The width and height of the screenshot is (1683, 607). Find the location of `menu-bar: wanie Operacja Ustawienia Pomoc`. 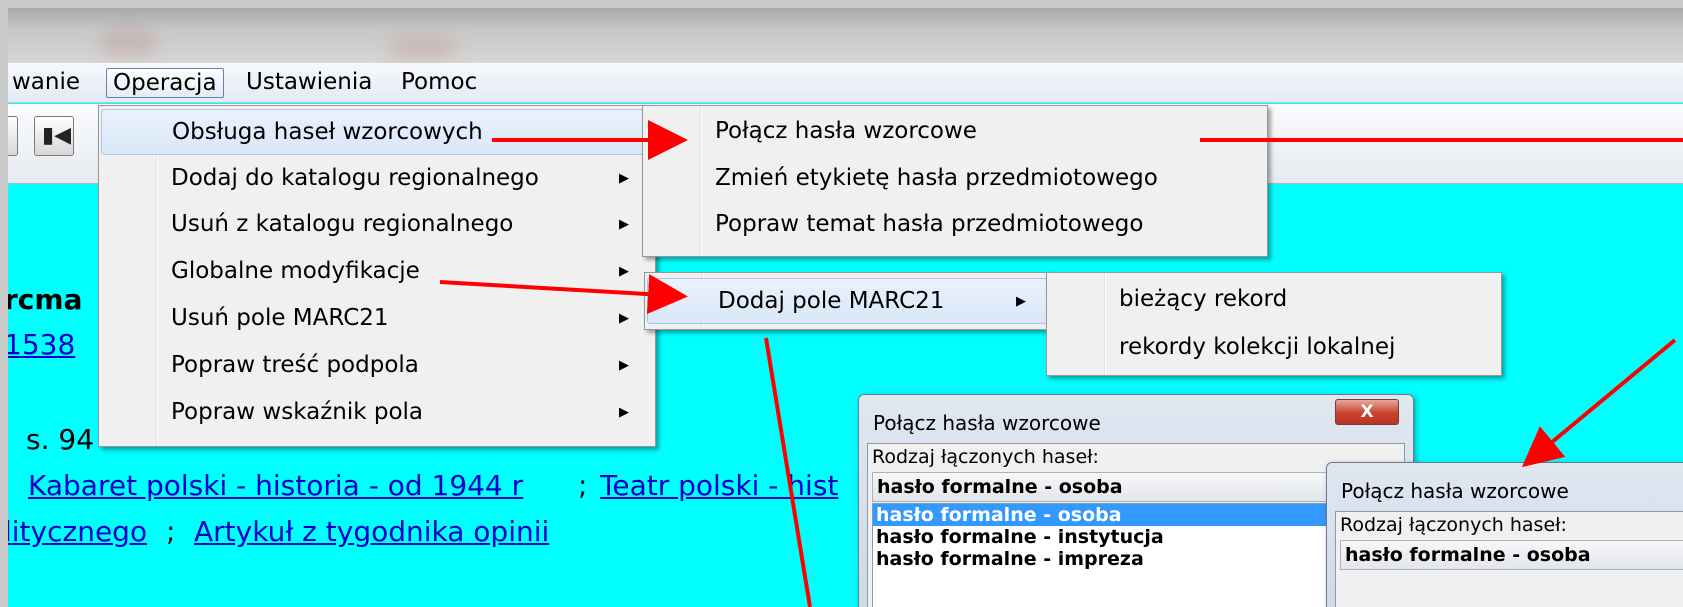

menu-bar: wanie Operacja Ustawienia Pomoc is located at coordinates (845, 83).